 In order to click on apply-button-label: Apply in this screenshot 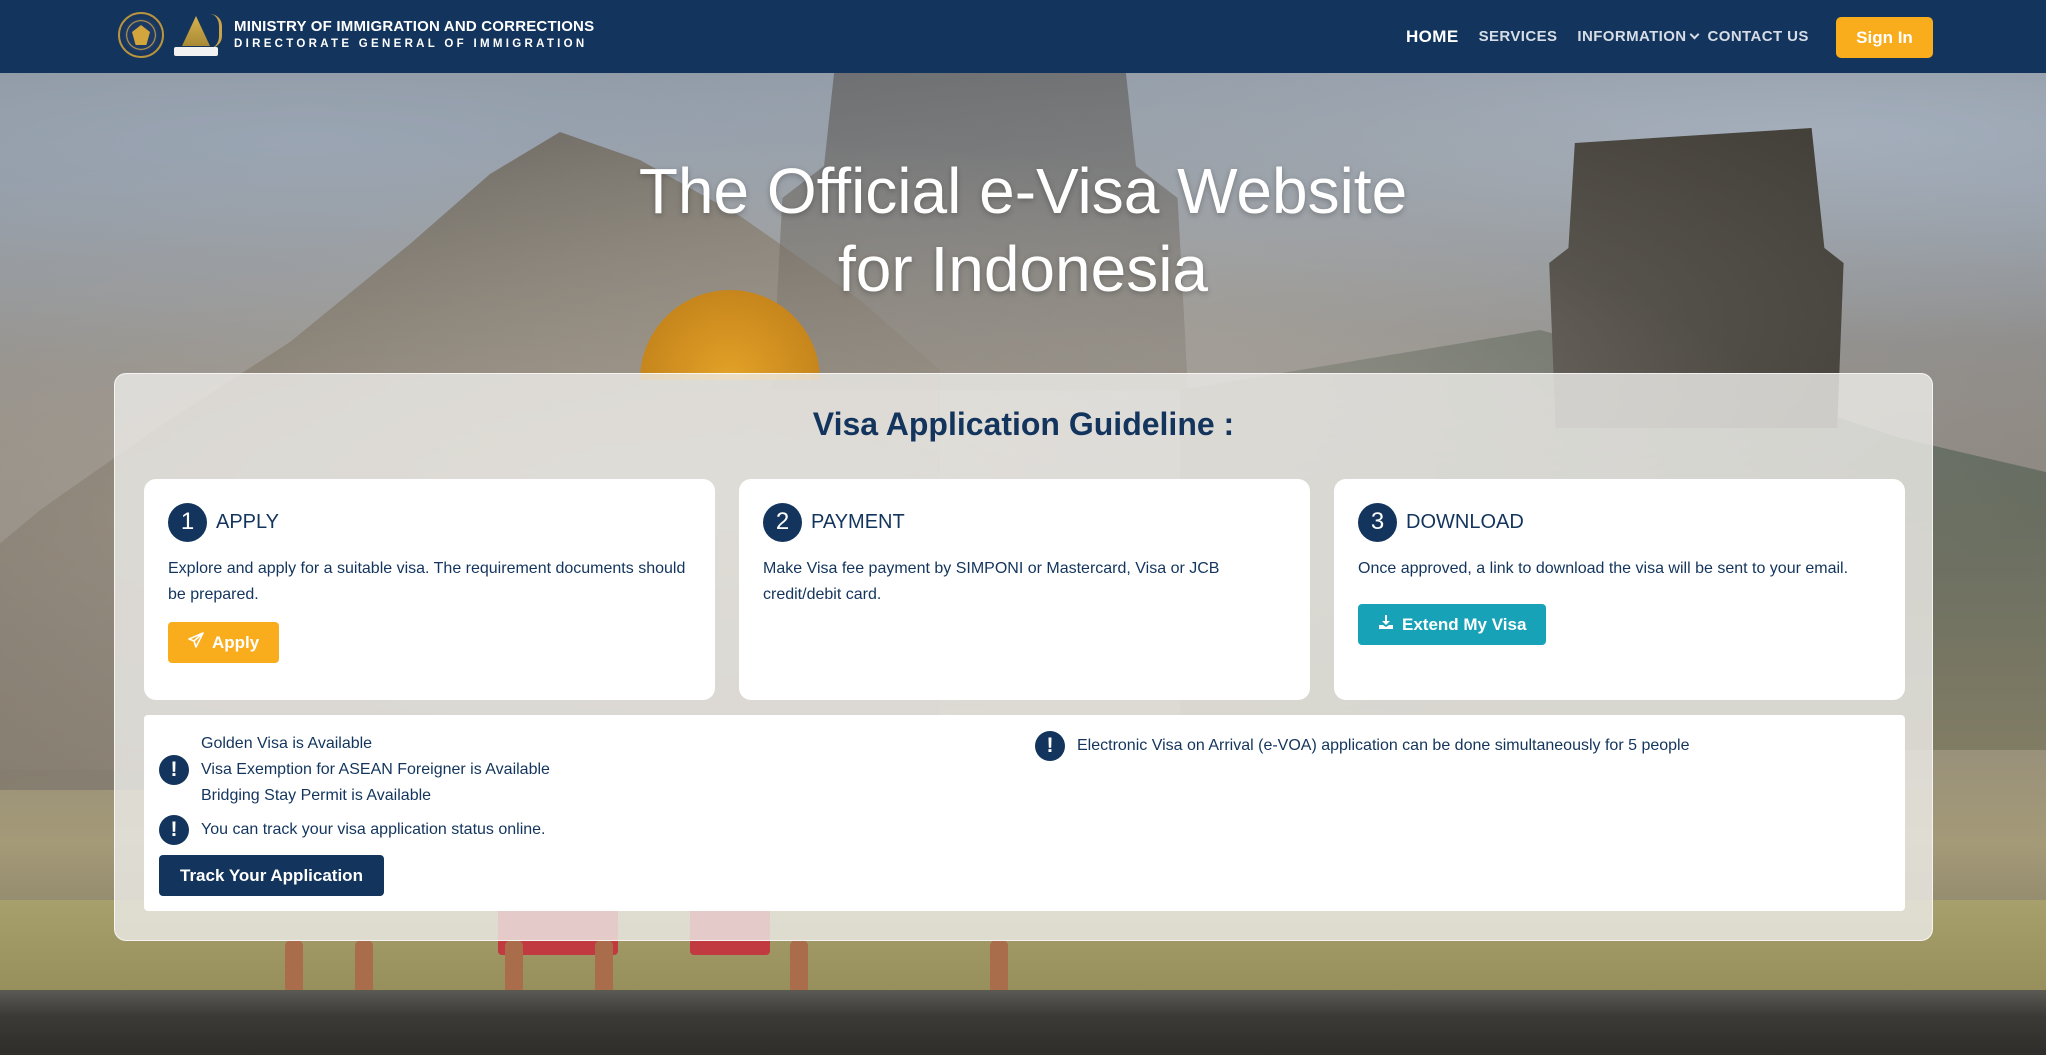, I will do `click(236, 642)`.